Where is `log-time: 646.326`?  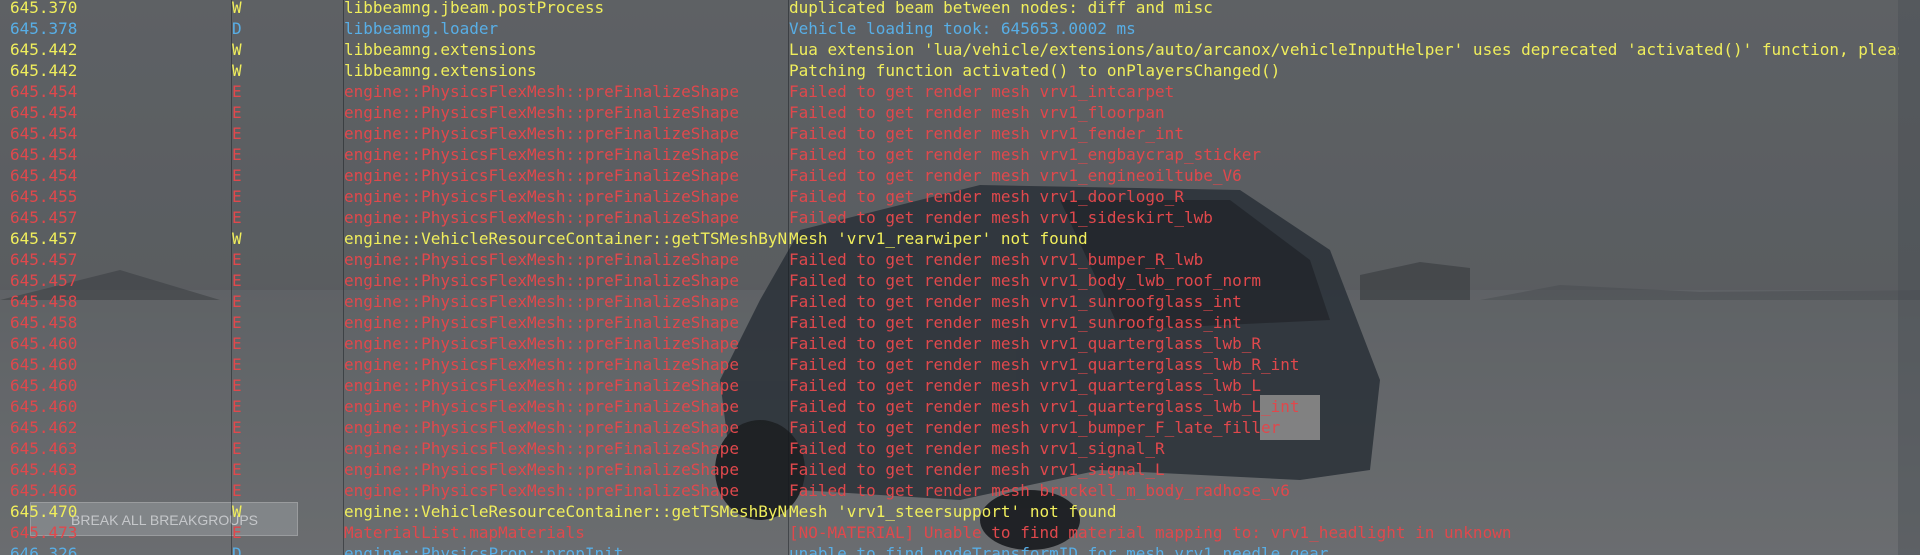
log-time: 646.326 is located at coordinates (44, 549).